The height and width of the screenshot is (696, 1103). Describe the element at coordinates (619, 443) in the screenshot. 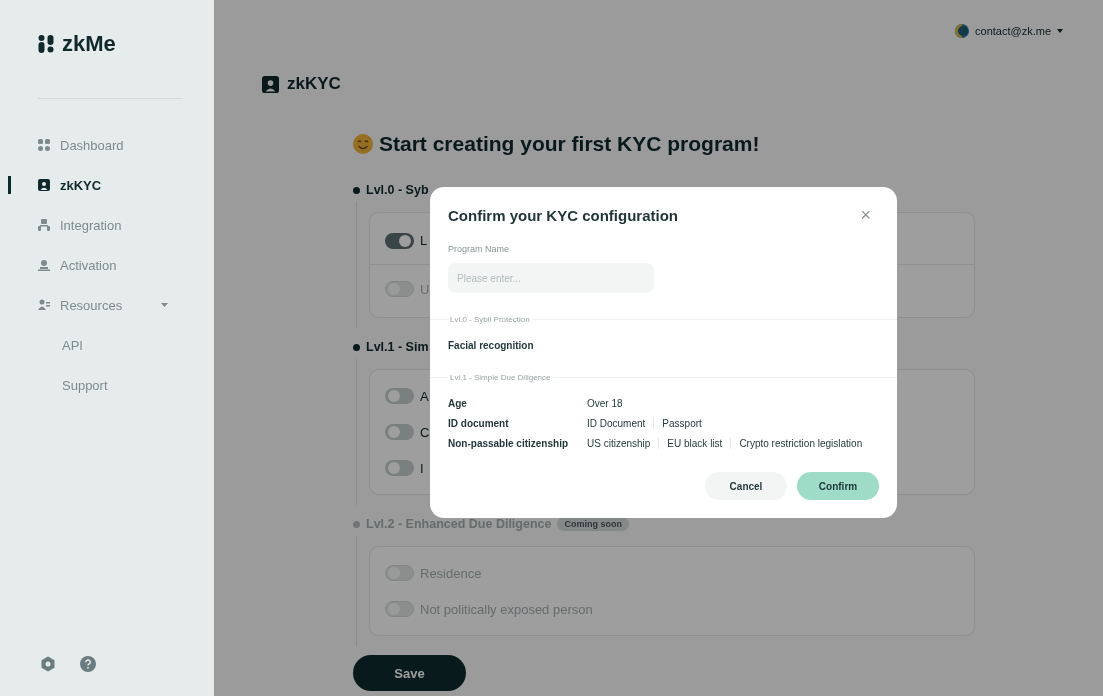

I see `config-value: US citizenship` at that location.